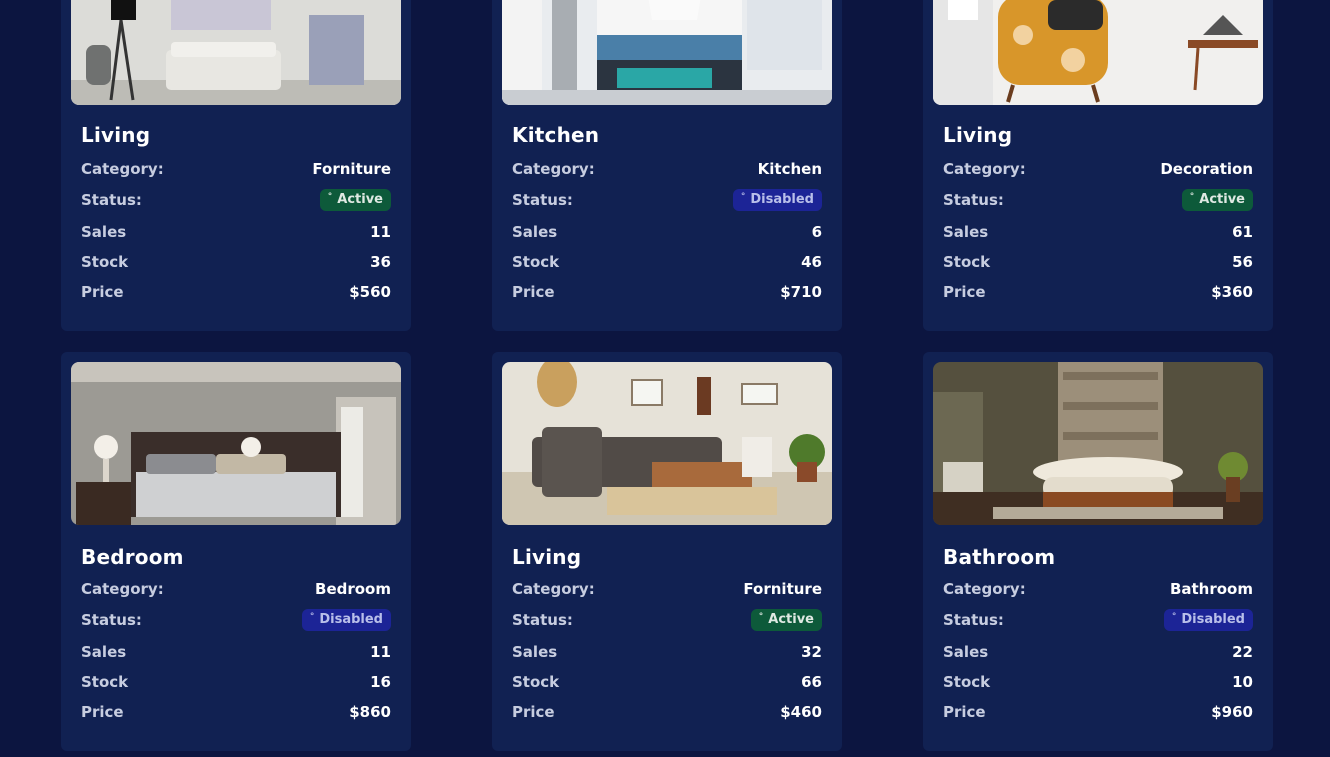 The width and height of the screenshot is (1330, 757). I want to click on category-value: Kitchen, so click(789, 169).